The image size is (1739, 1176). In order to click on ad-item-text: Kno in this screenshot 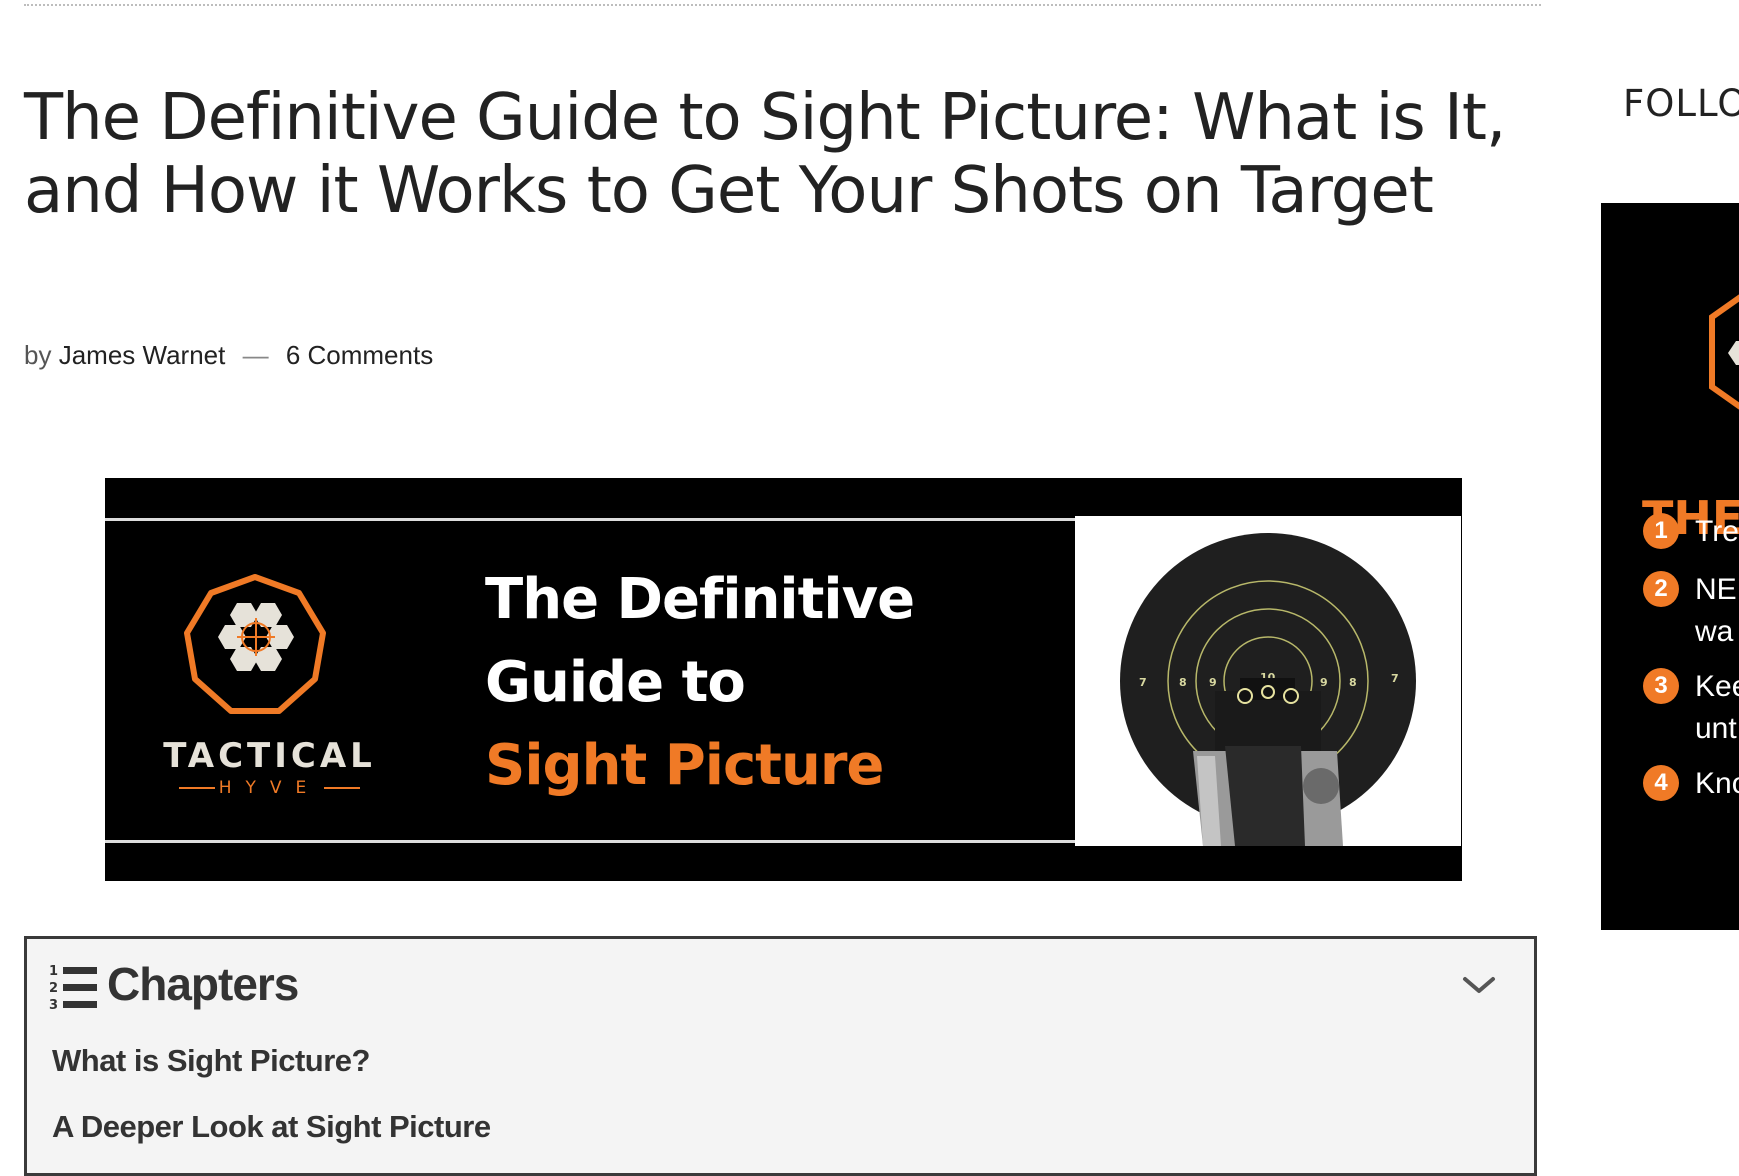, I will do `click(1717, 783)`.